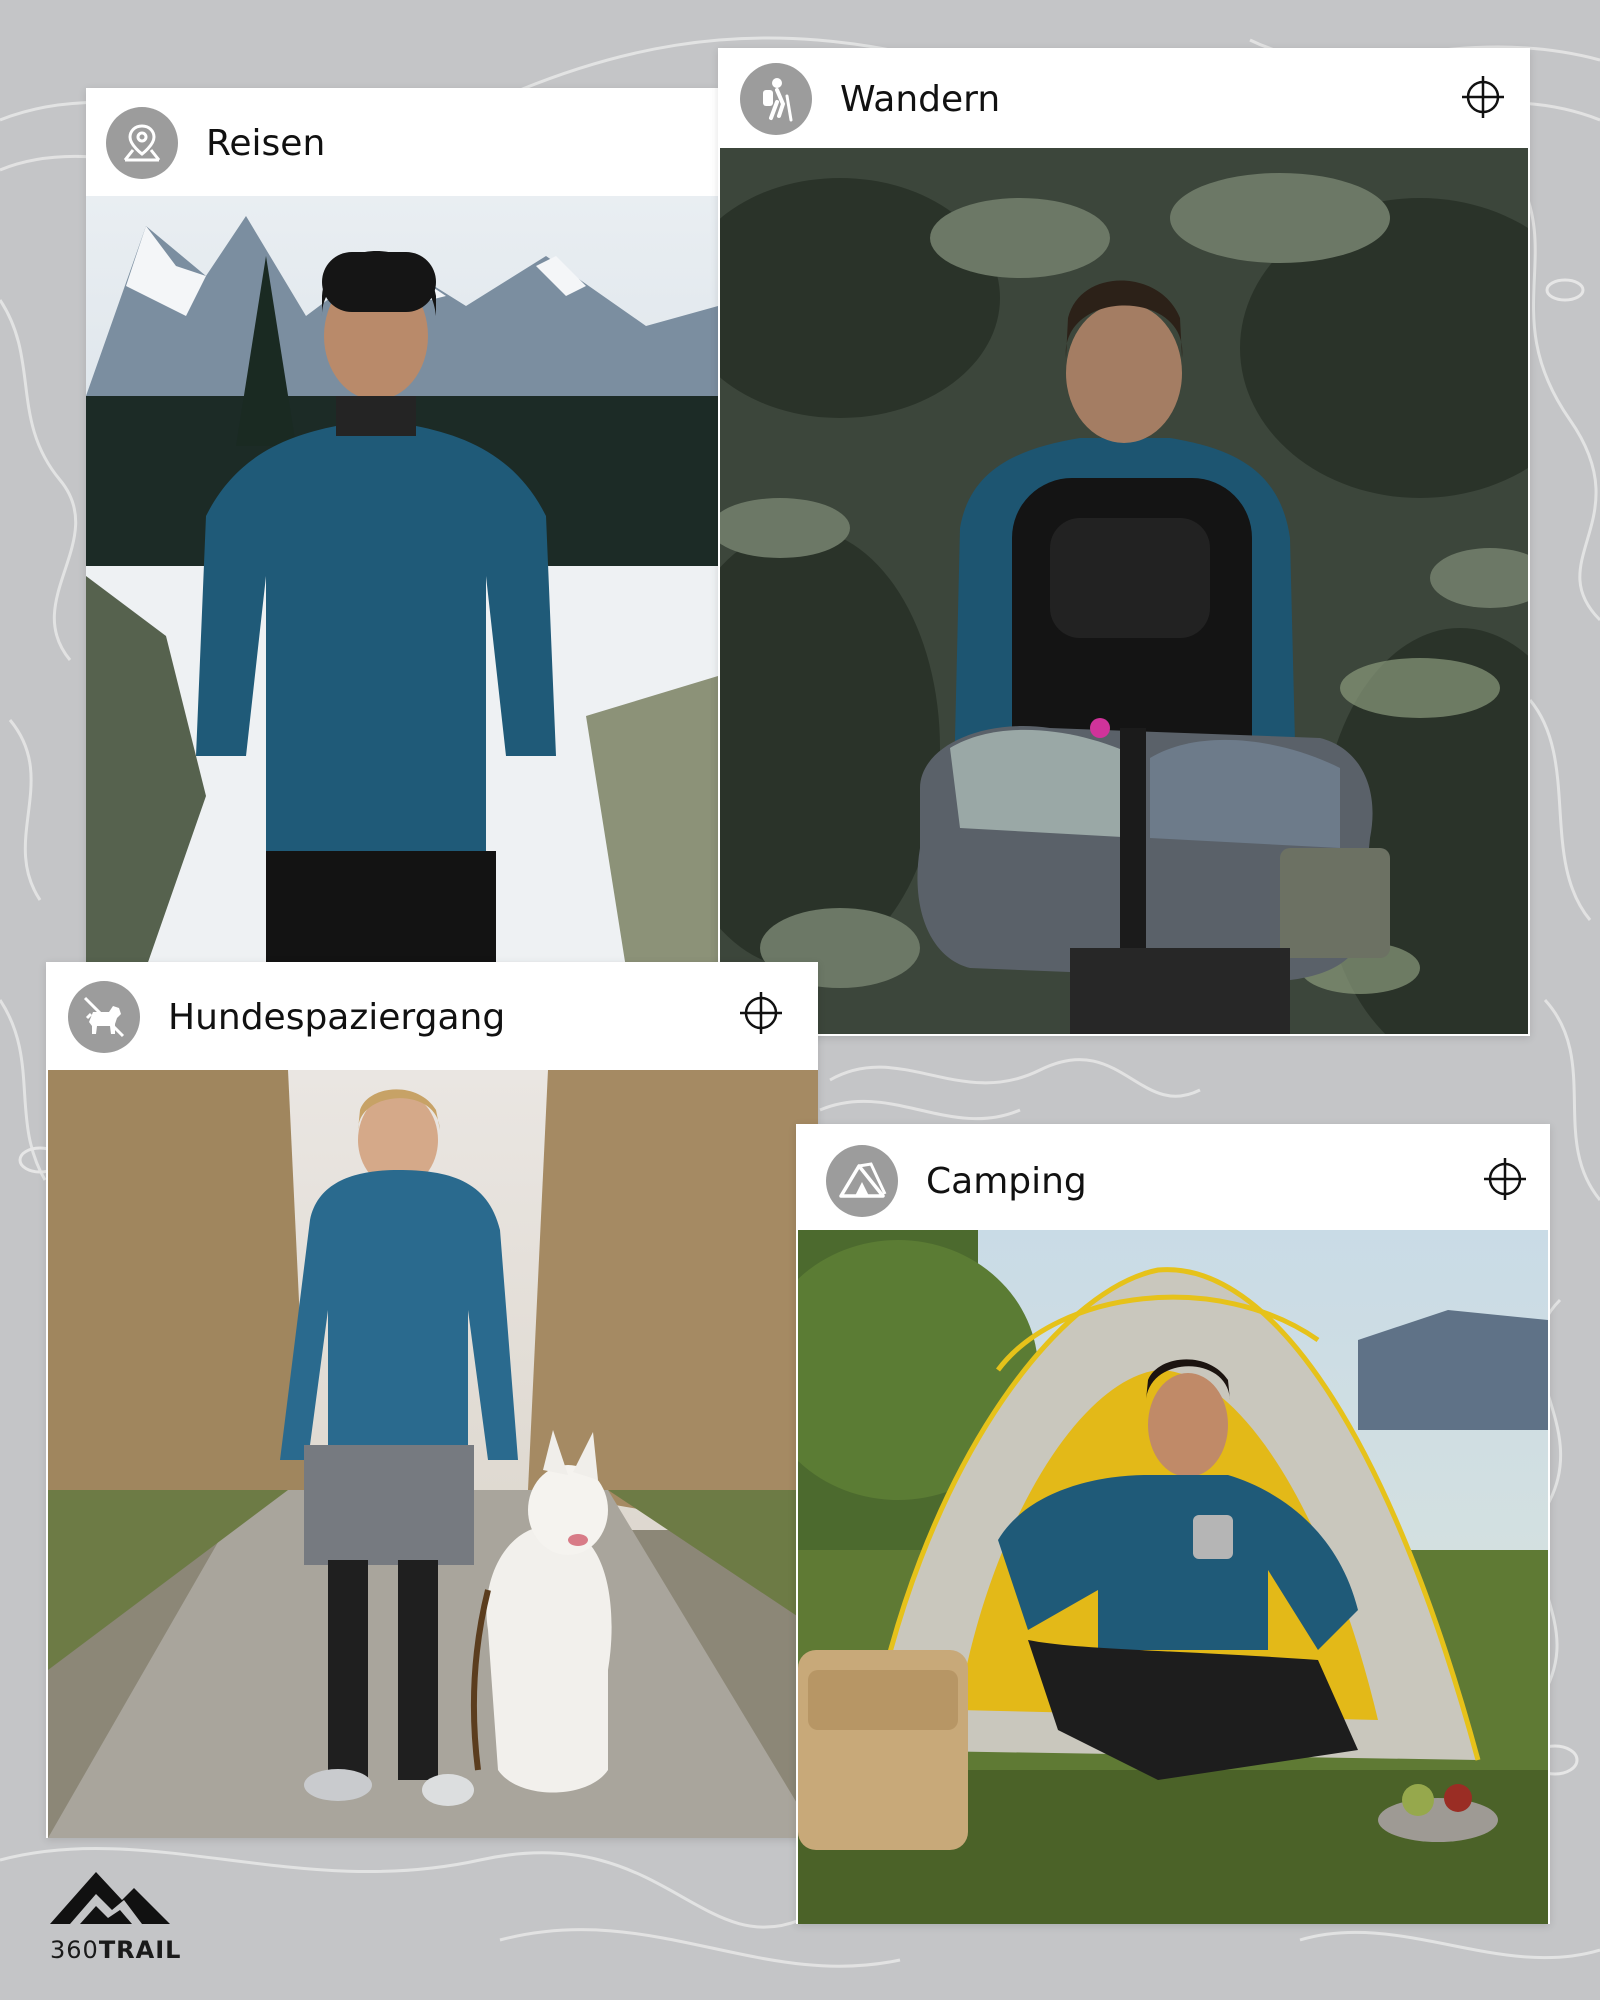  I want to click on card-title: Camping, so click(1006, 1181).